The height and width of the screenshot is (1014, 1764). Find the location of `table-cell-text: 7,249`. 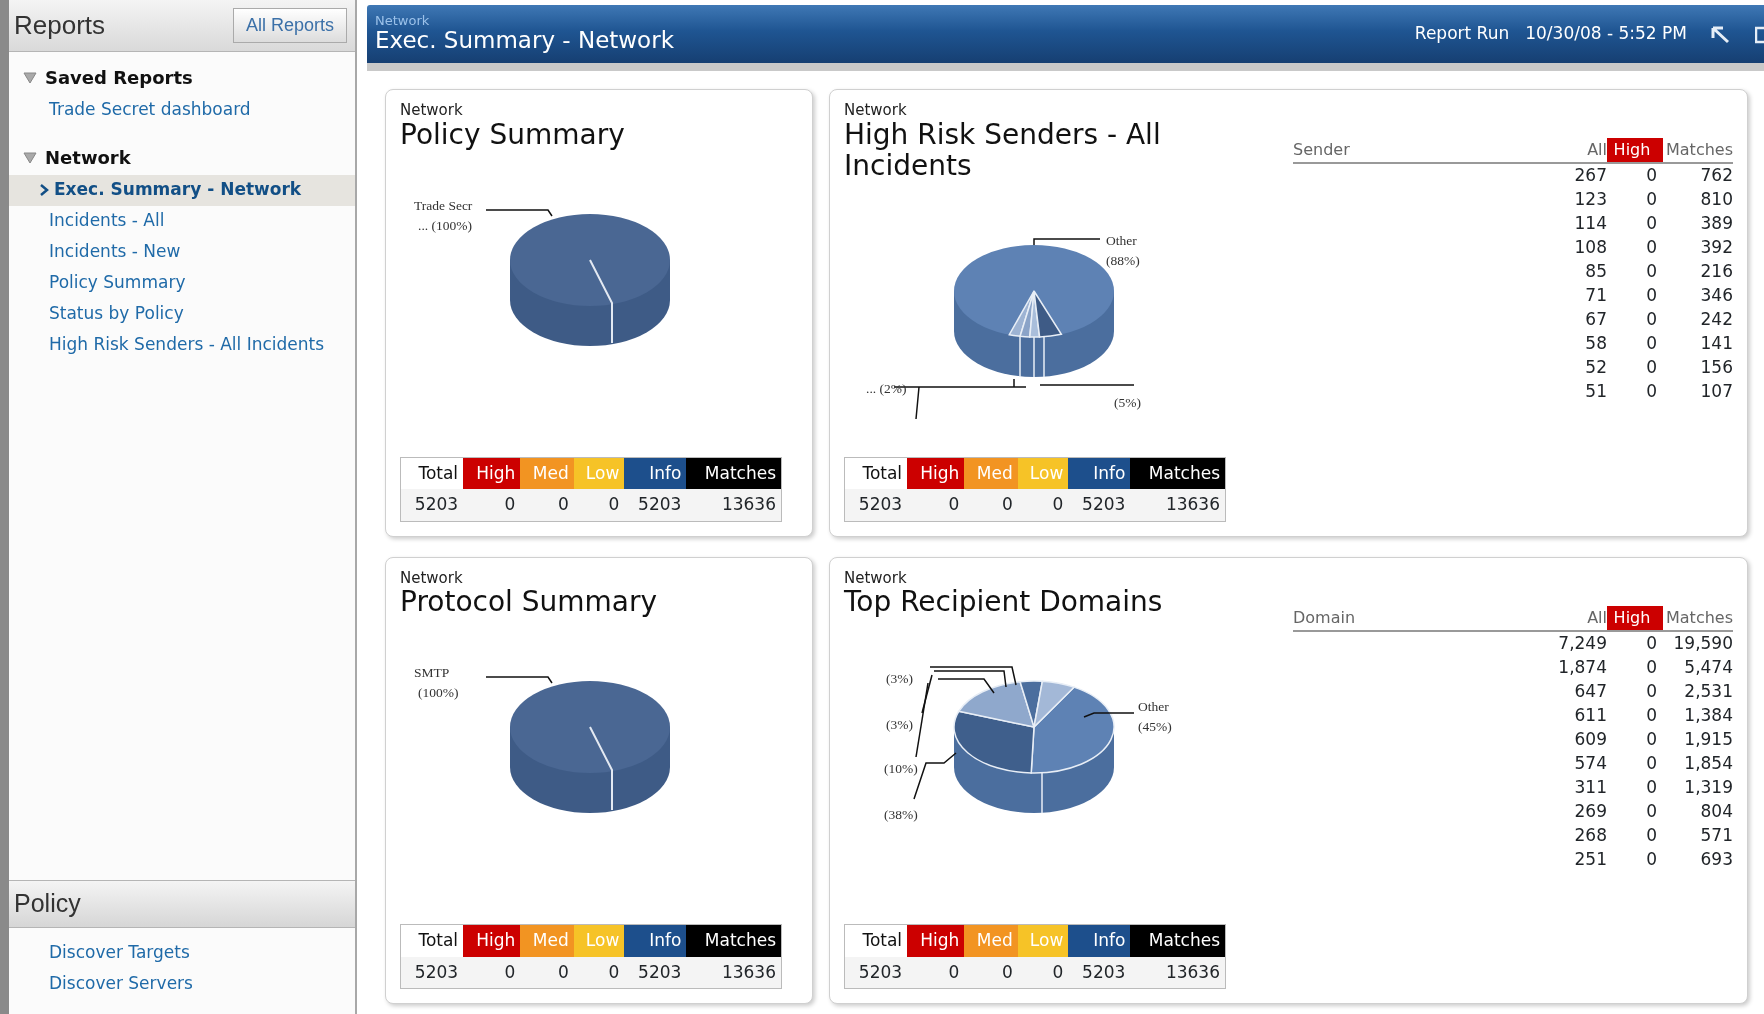

table-cell-text: 7,249 is located at coordinates (1582, 643).